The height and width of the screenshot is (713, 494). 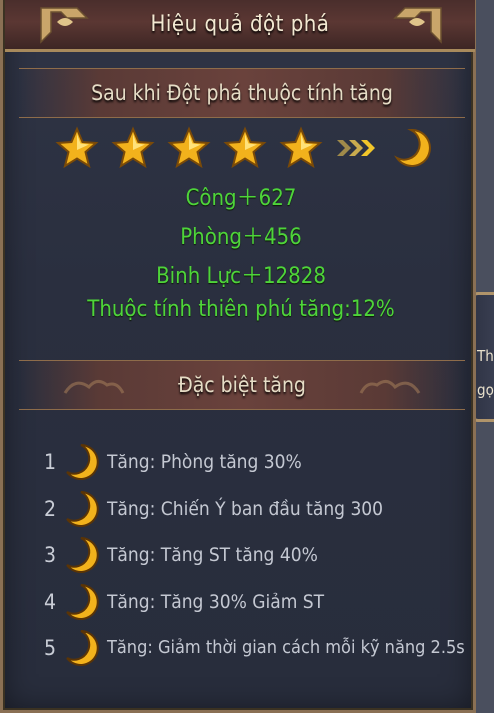 I want to click on section-title-attributes: Sau khi Đột phá thuộc tính tăng, so click(x=242, y=93).